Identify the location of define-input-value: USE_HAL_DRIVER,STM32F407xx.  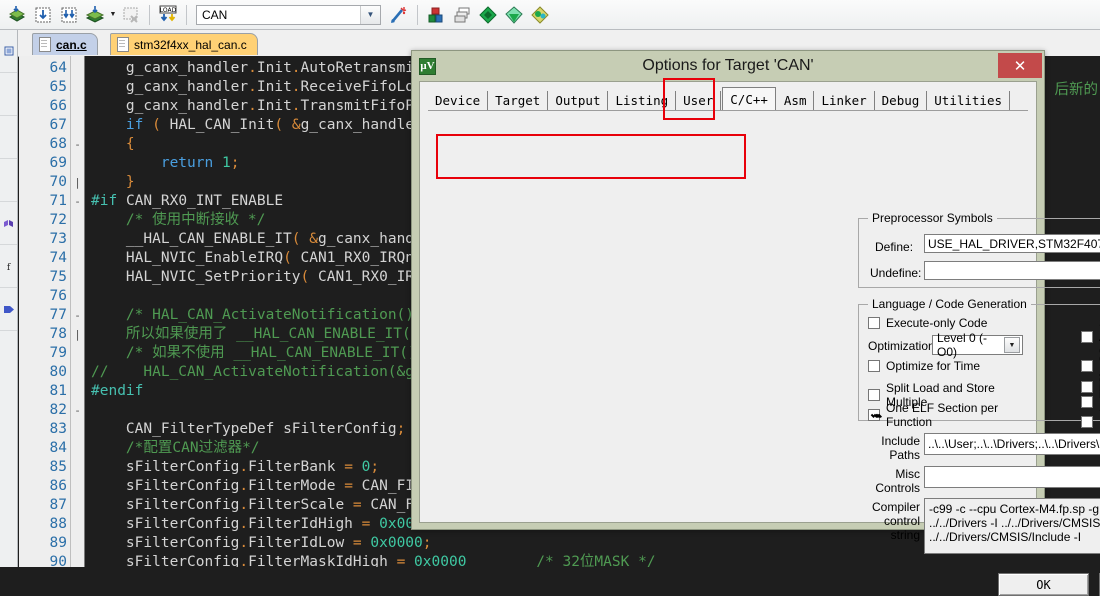
(1014, 244).